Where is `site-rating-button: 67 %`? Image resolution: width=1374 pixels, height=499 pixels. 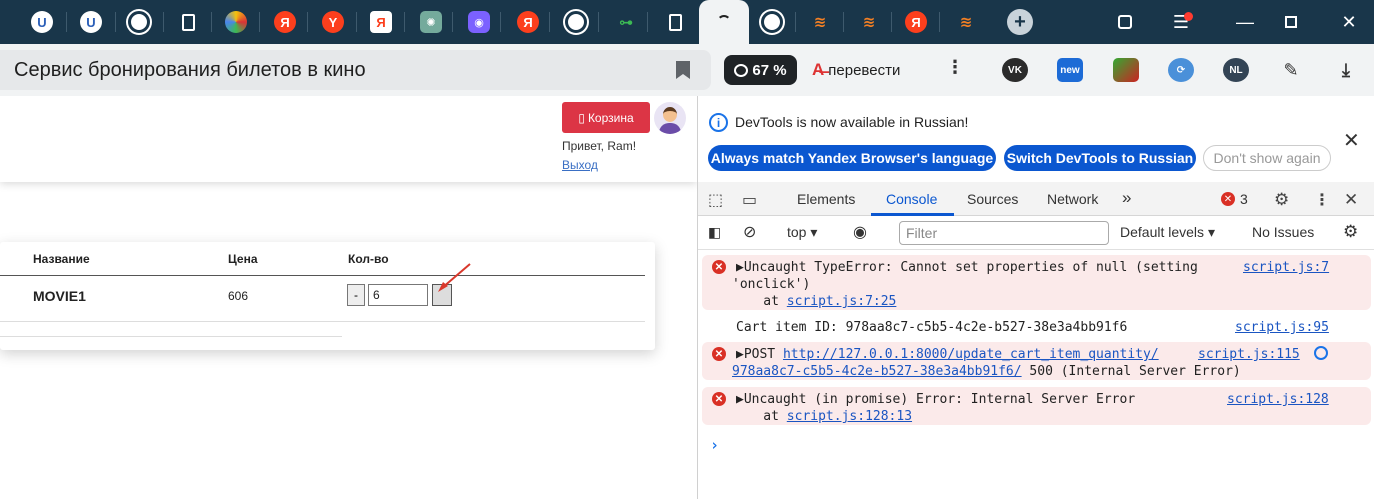 site-rating-button: 67 % is located at coordinates (760, 70).